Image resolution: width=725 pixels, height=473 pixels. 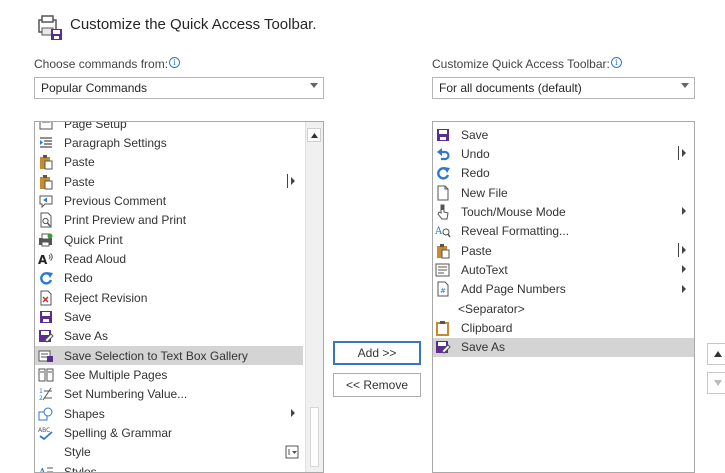 What do you see at coordinates (179, 88) in the screenshot?
I see `choose-commands-dropdown: Popular Commands` at bounding box center [179, 88].